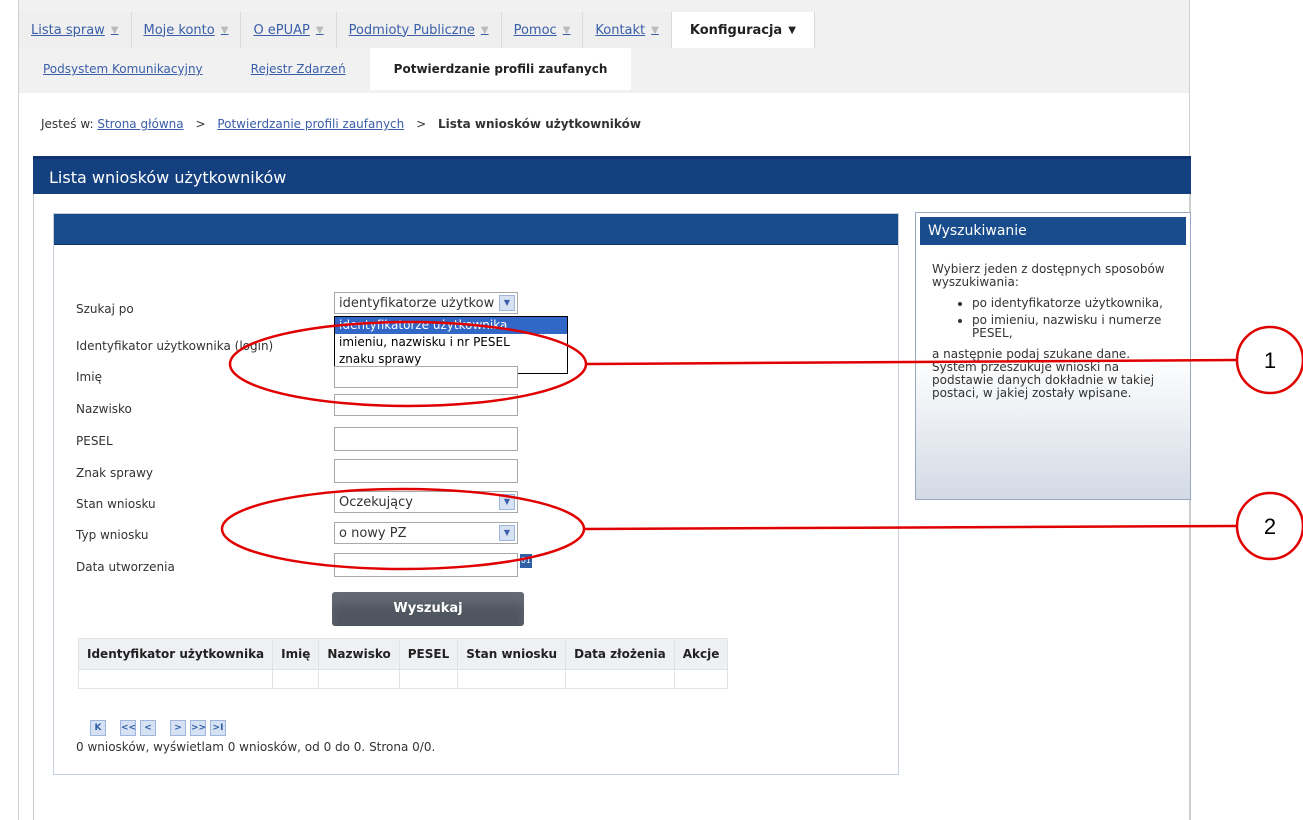 The height and width of the screenshot is (820, 1303). I want to click on annotation-number-2: 2, so click(1270, 526).